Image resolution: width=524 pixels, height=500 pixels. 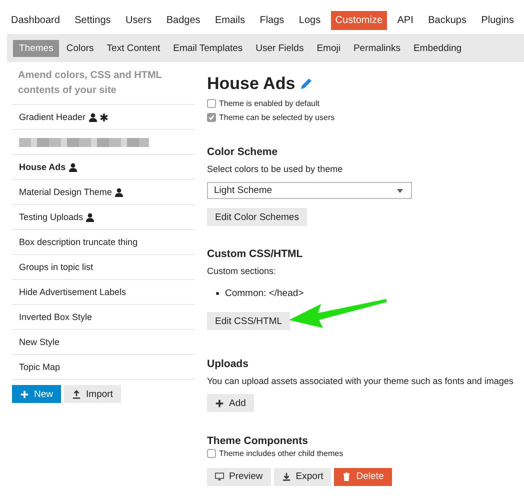 What do you see at coordinates (280, 48) in the screenshot?
I see `sub-nav-tab: User Fields` at bounding box center [280, 48].